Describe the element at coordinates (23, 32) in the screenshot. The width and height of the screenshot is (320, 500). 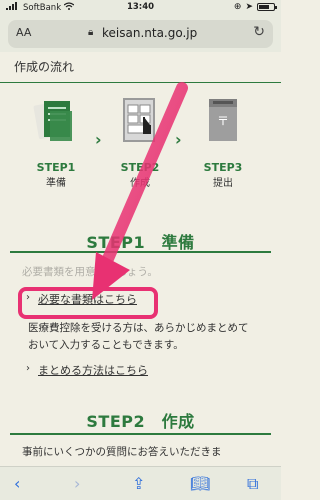
I see `reader-settings-button: AA` at that location.